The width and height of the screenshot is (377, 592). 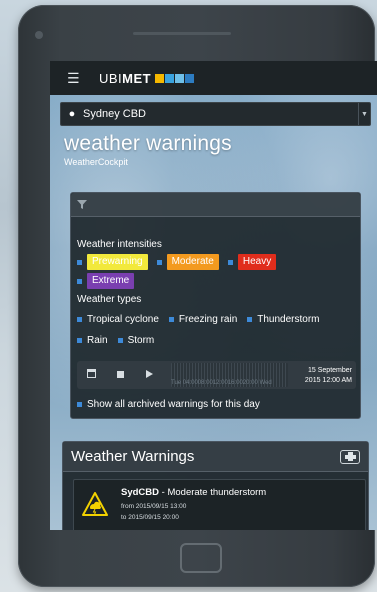 I want to click on intensities-label: Weather intensities, so click(x=119, y=244).